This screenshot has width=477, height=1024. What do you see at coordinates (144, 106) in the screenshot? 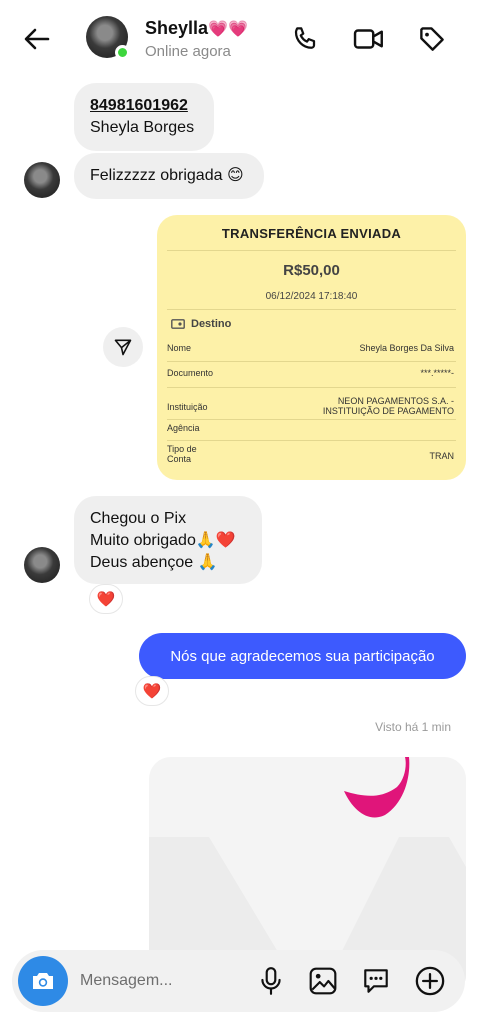
I see `message-phone-number: 84981601962` at bounding box center [144, 106].